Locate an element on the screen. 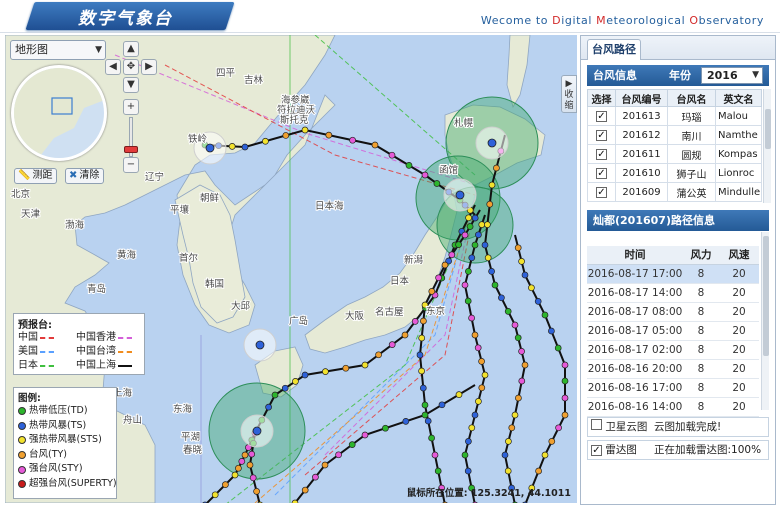 The width and height of the screenshot is (780, 507). category-dot-icon is located at coordinates (22, 469).